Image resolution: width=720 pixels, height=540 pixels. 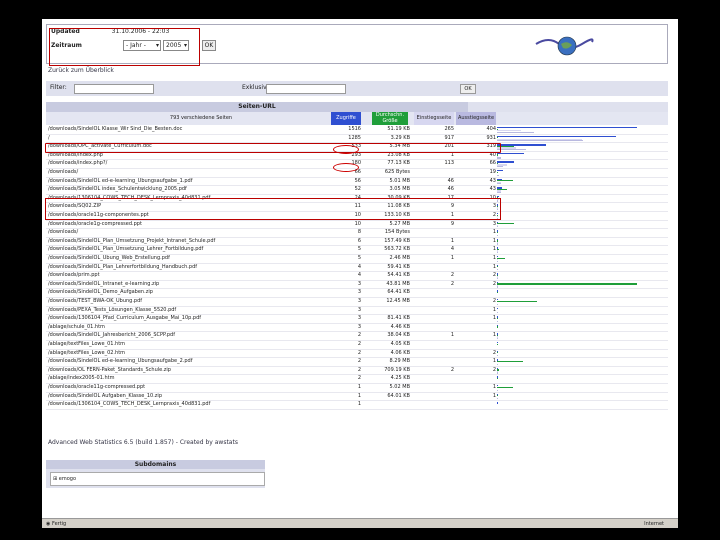 I want to click on filter-ok-button: OK, so click(x=468, y=89).